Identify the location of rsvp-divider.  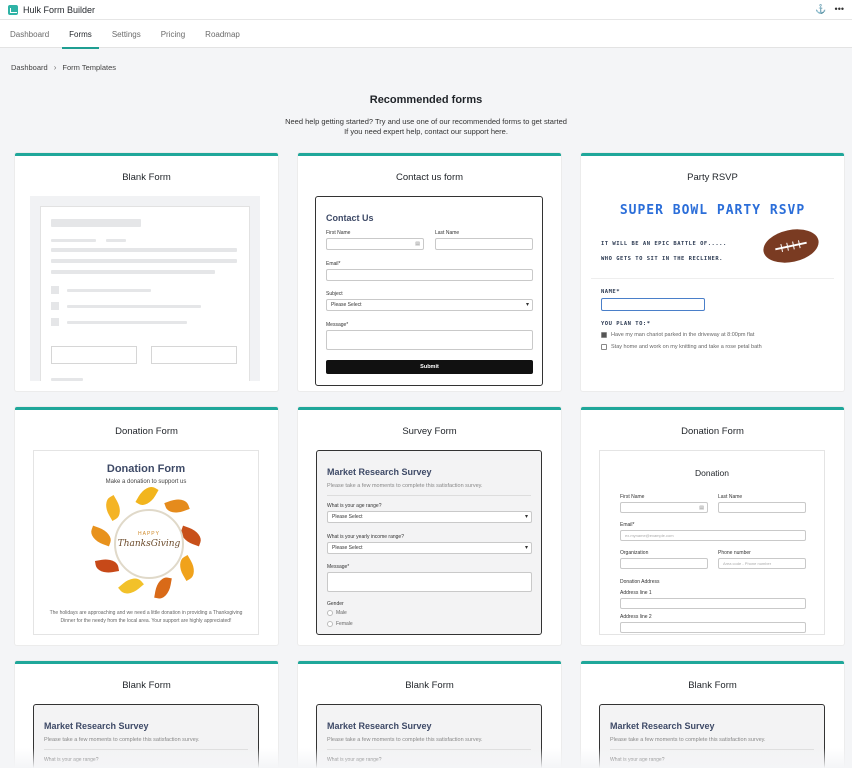
(712, 278).